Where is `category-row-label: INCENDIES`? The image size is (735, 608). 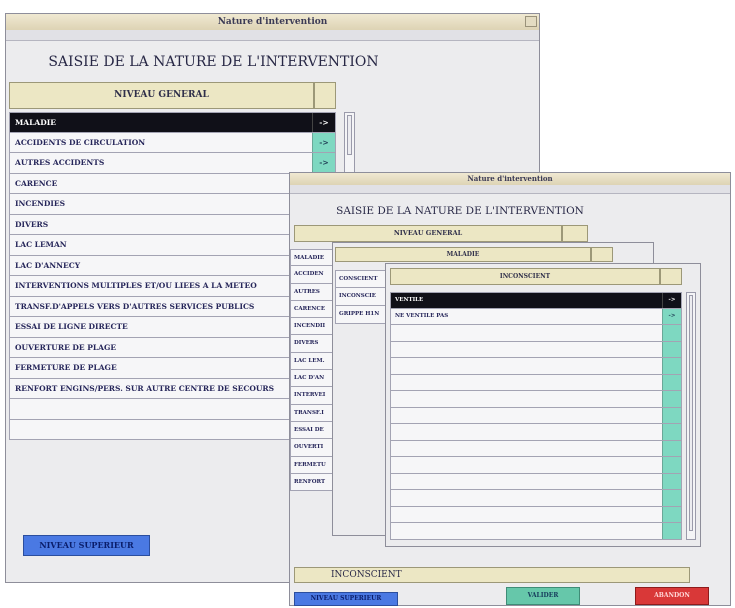 category-row-label: INCENDIES is located at coordinates (40, 203).